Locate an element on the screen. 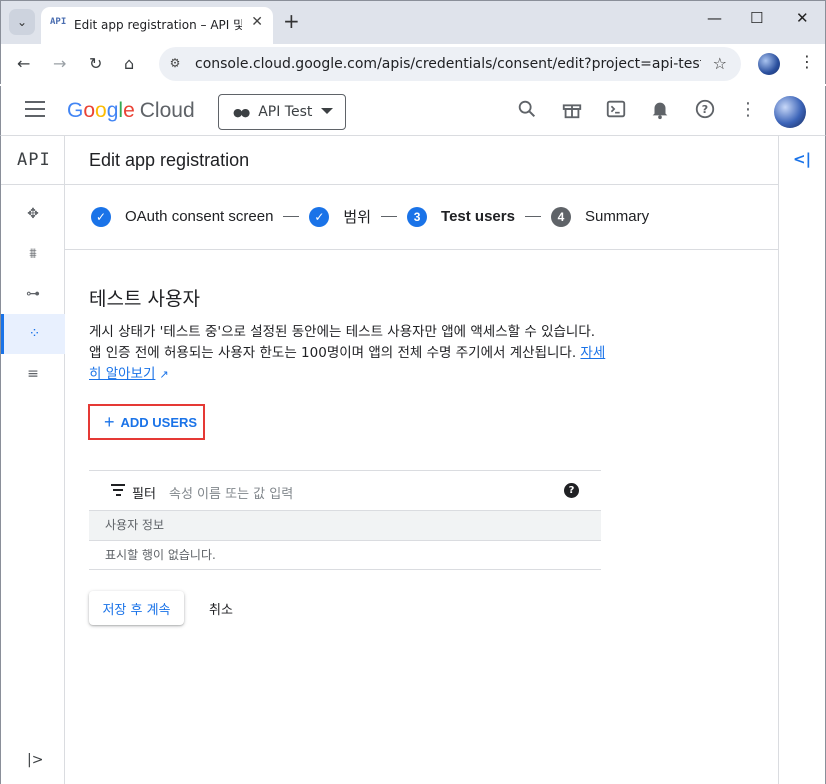 The image size is (826, 784). filter-bar: 필터 속성 이름 또는 값 입력 ? is located at coordinates (345, 491).